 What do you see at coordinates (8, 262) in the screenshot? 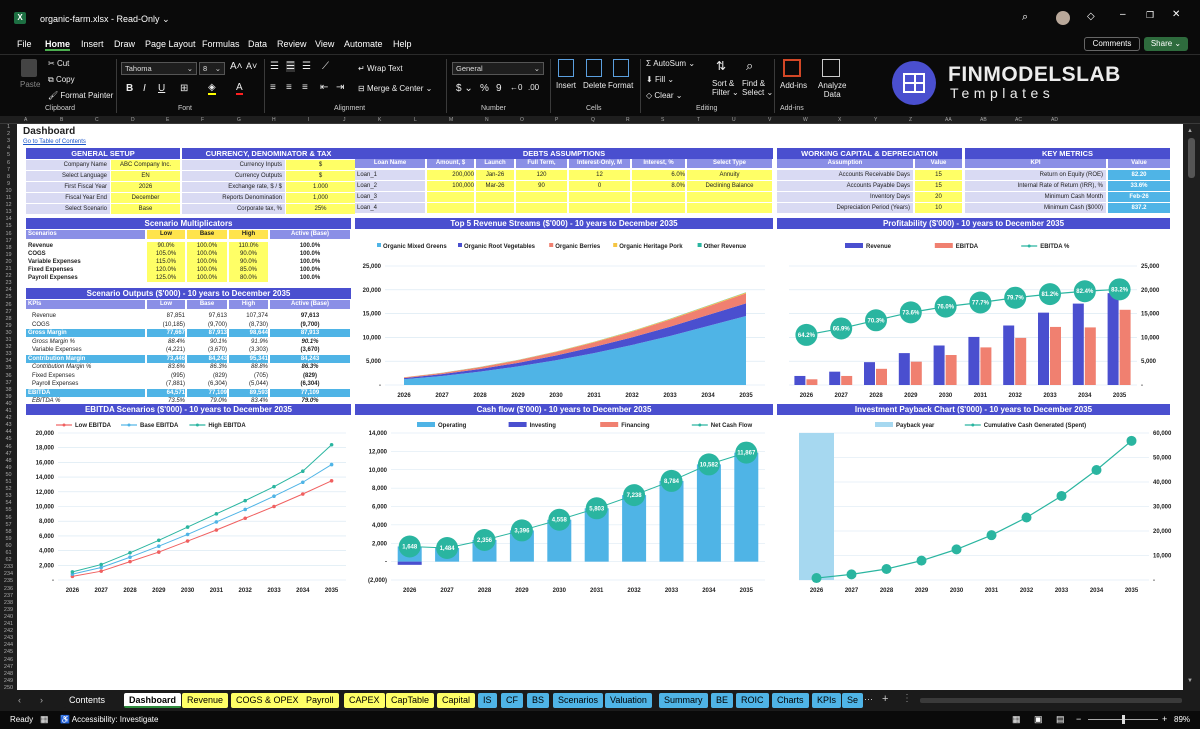
I see `row-header: 20` at bounding box center [8, 262].